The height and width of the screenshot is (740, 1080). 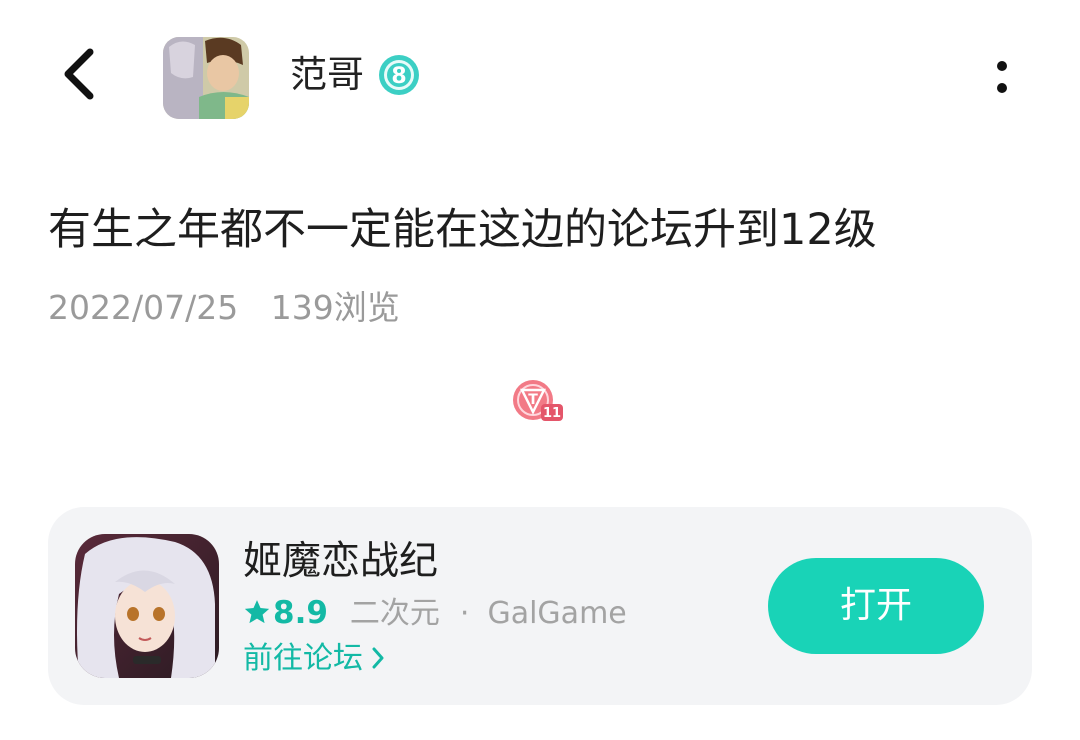 I want to click on post-views: 139浏览, so click(x=335, y=307).